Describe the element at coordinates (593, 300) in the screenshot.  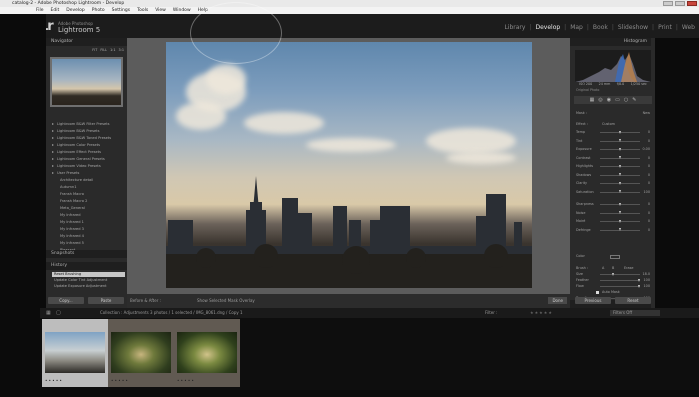
I see `previous-button: Previous` at that location.